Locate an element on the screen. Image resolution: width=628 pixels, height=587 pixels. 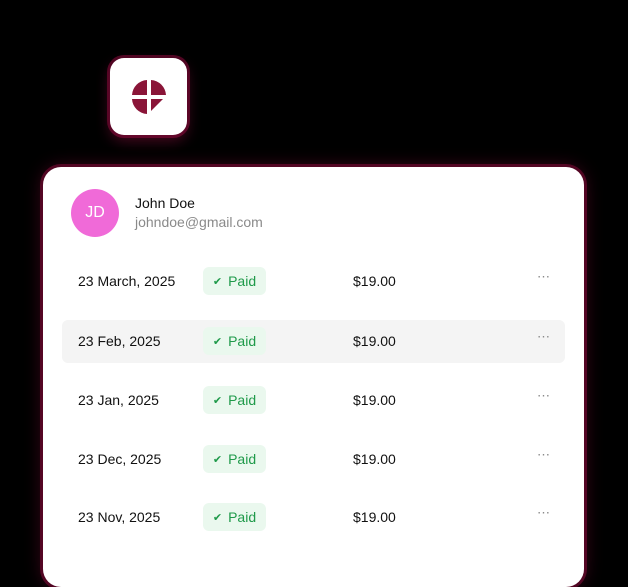
table-row: 23 Jan, 2025 ✔ Paid $19.00 ⋯ is located at coordinates (313, 400).